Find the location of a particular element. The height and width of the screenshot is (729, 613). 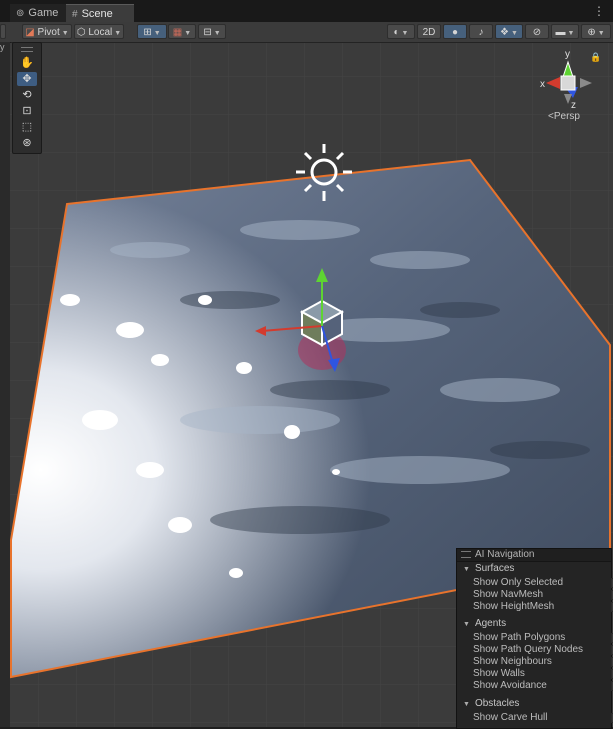

option-show-carve-hull: Show Carve Hull is located at coordinates (543, 718).